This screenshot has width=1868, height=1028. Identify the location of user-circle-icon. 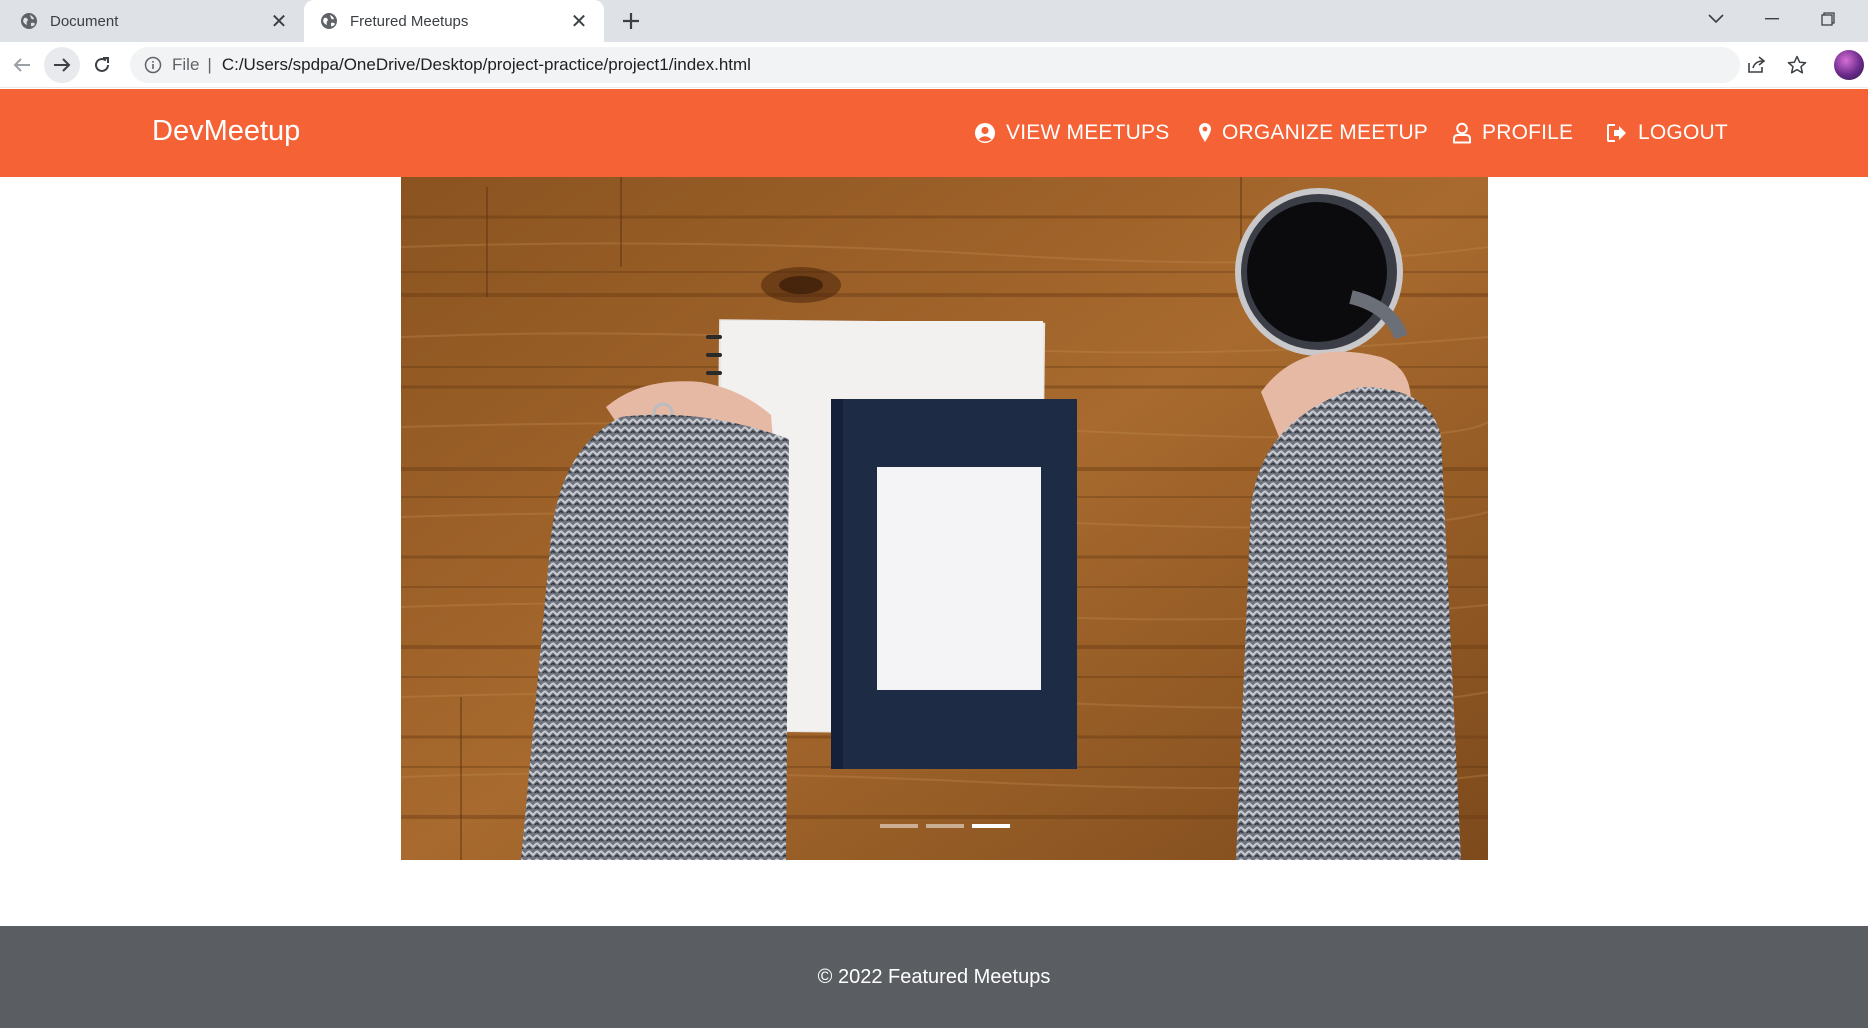
(985, 133).